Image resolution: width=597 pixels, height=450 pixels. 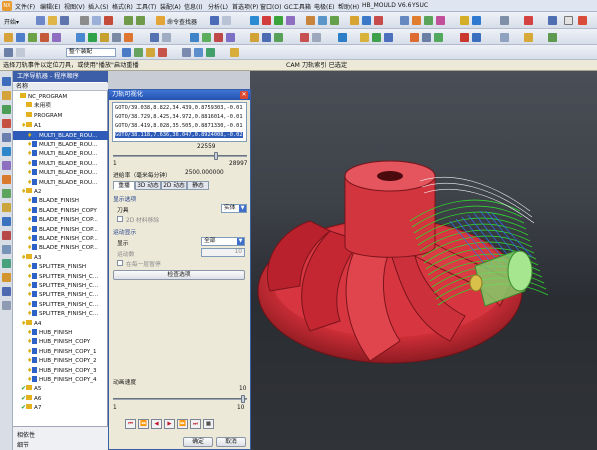 I want to click on electrode-icon, so click(x=366, y=20).